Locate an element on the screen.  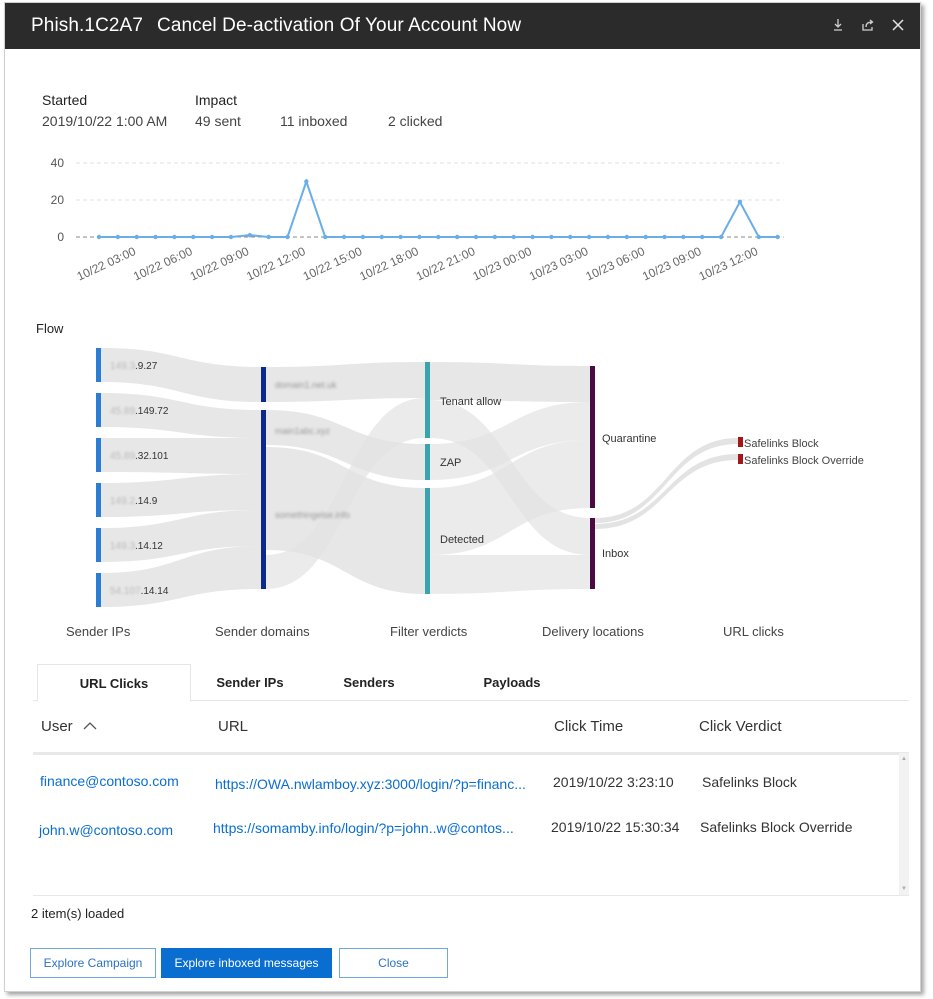
column-header-url: URL is located at coordinates (233, 726).